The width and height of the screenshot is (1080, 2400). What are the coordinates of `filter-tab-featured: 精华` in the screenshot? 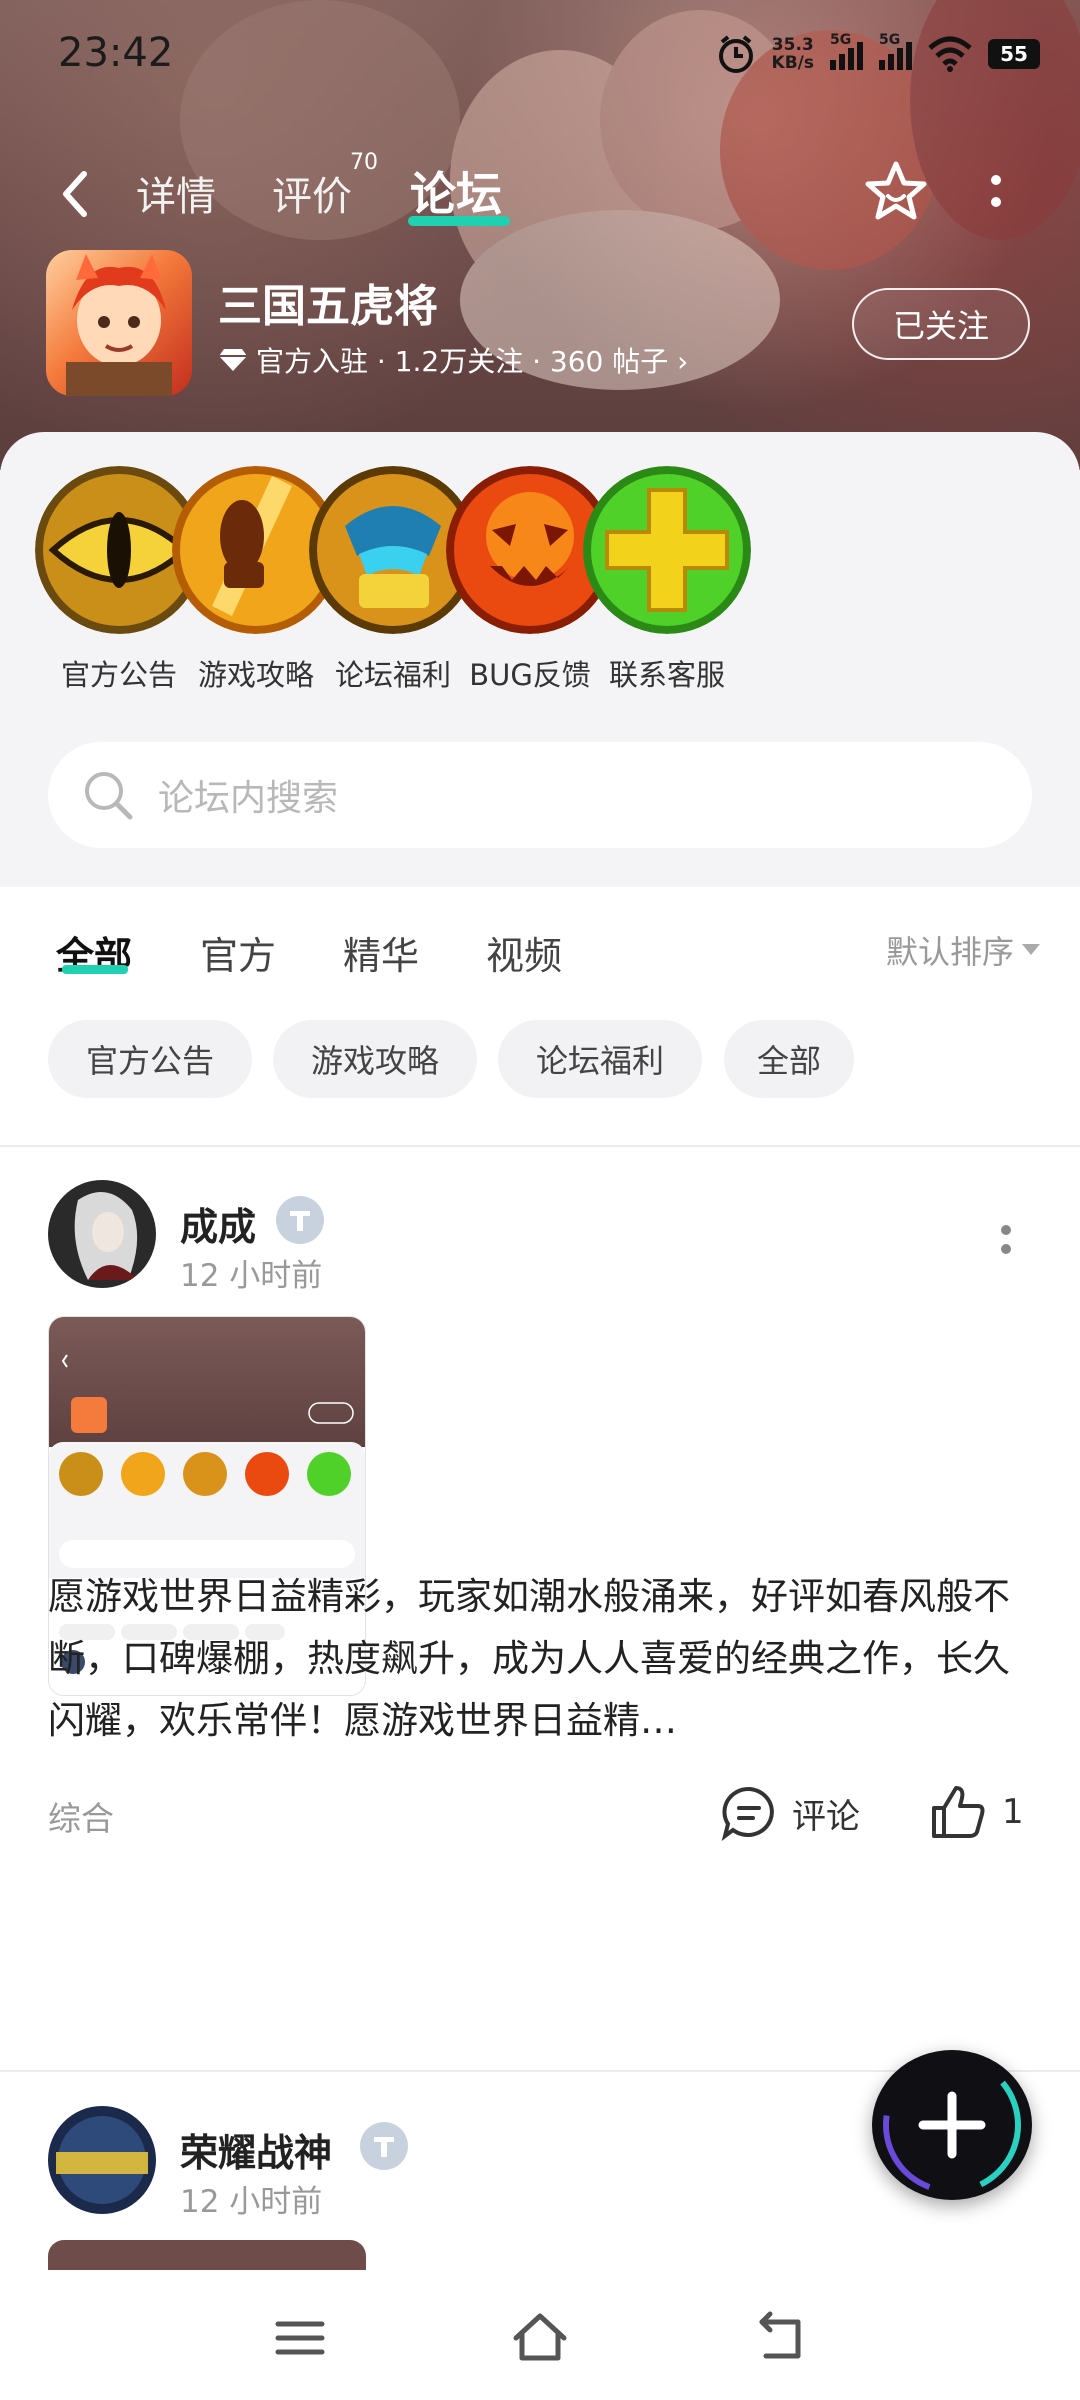 It's located at (381, 952).